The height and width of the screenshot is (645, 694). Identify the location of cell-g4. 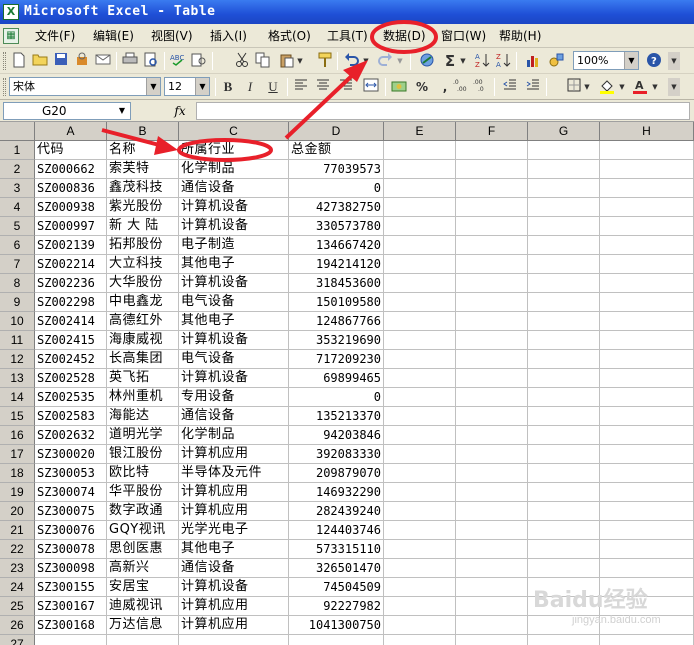
(564, 207).